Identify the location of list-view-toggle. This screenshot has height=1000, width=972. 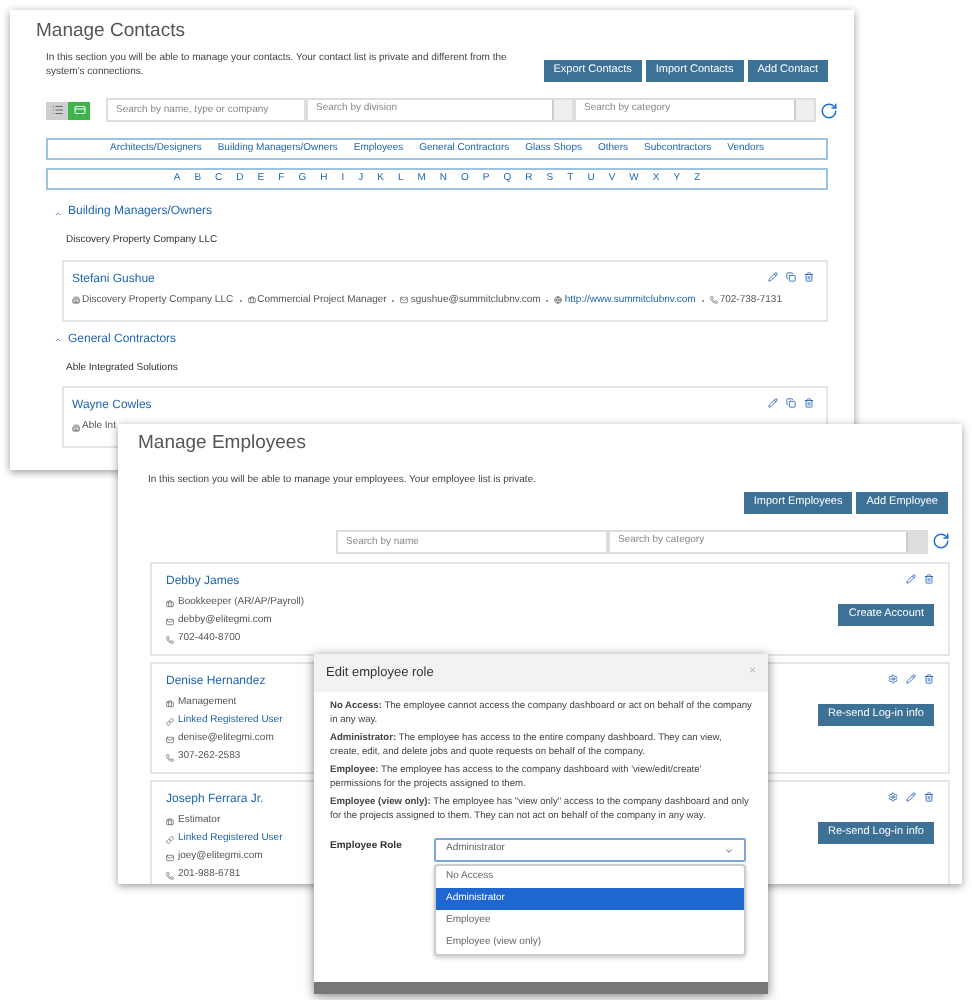
(57, 110).